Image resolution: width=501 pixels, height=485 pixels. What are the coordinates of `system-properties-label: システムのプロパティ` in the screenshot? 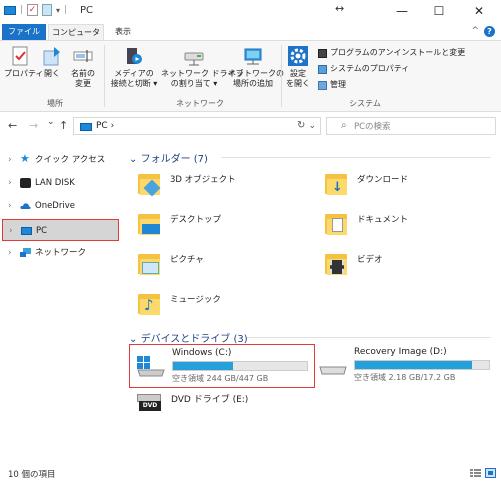 It's located at (370, 68).